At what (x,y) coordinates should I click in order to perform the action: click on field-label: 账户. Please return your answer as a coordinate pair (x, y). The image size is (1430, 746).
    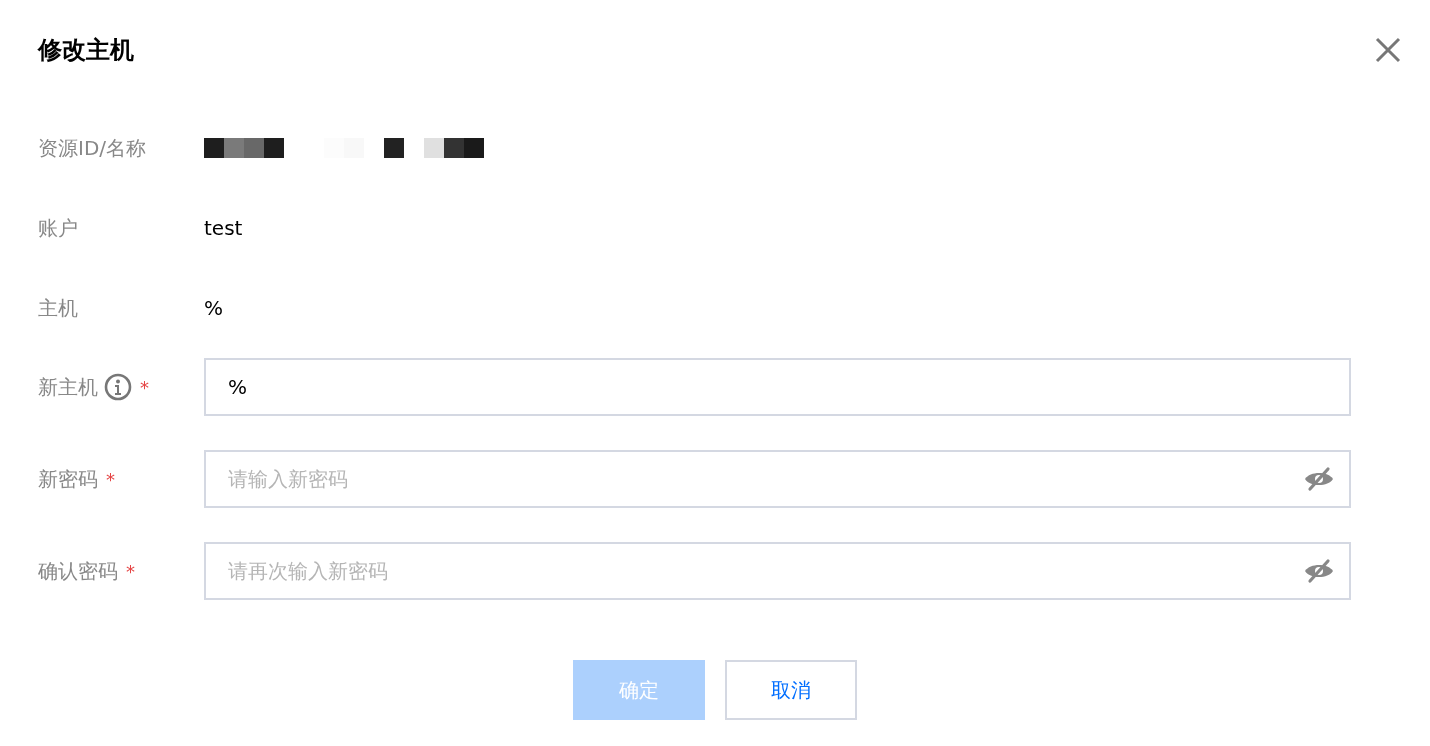
    Looking at the image, I should click on (58, 228).